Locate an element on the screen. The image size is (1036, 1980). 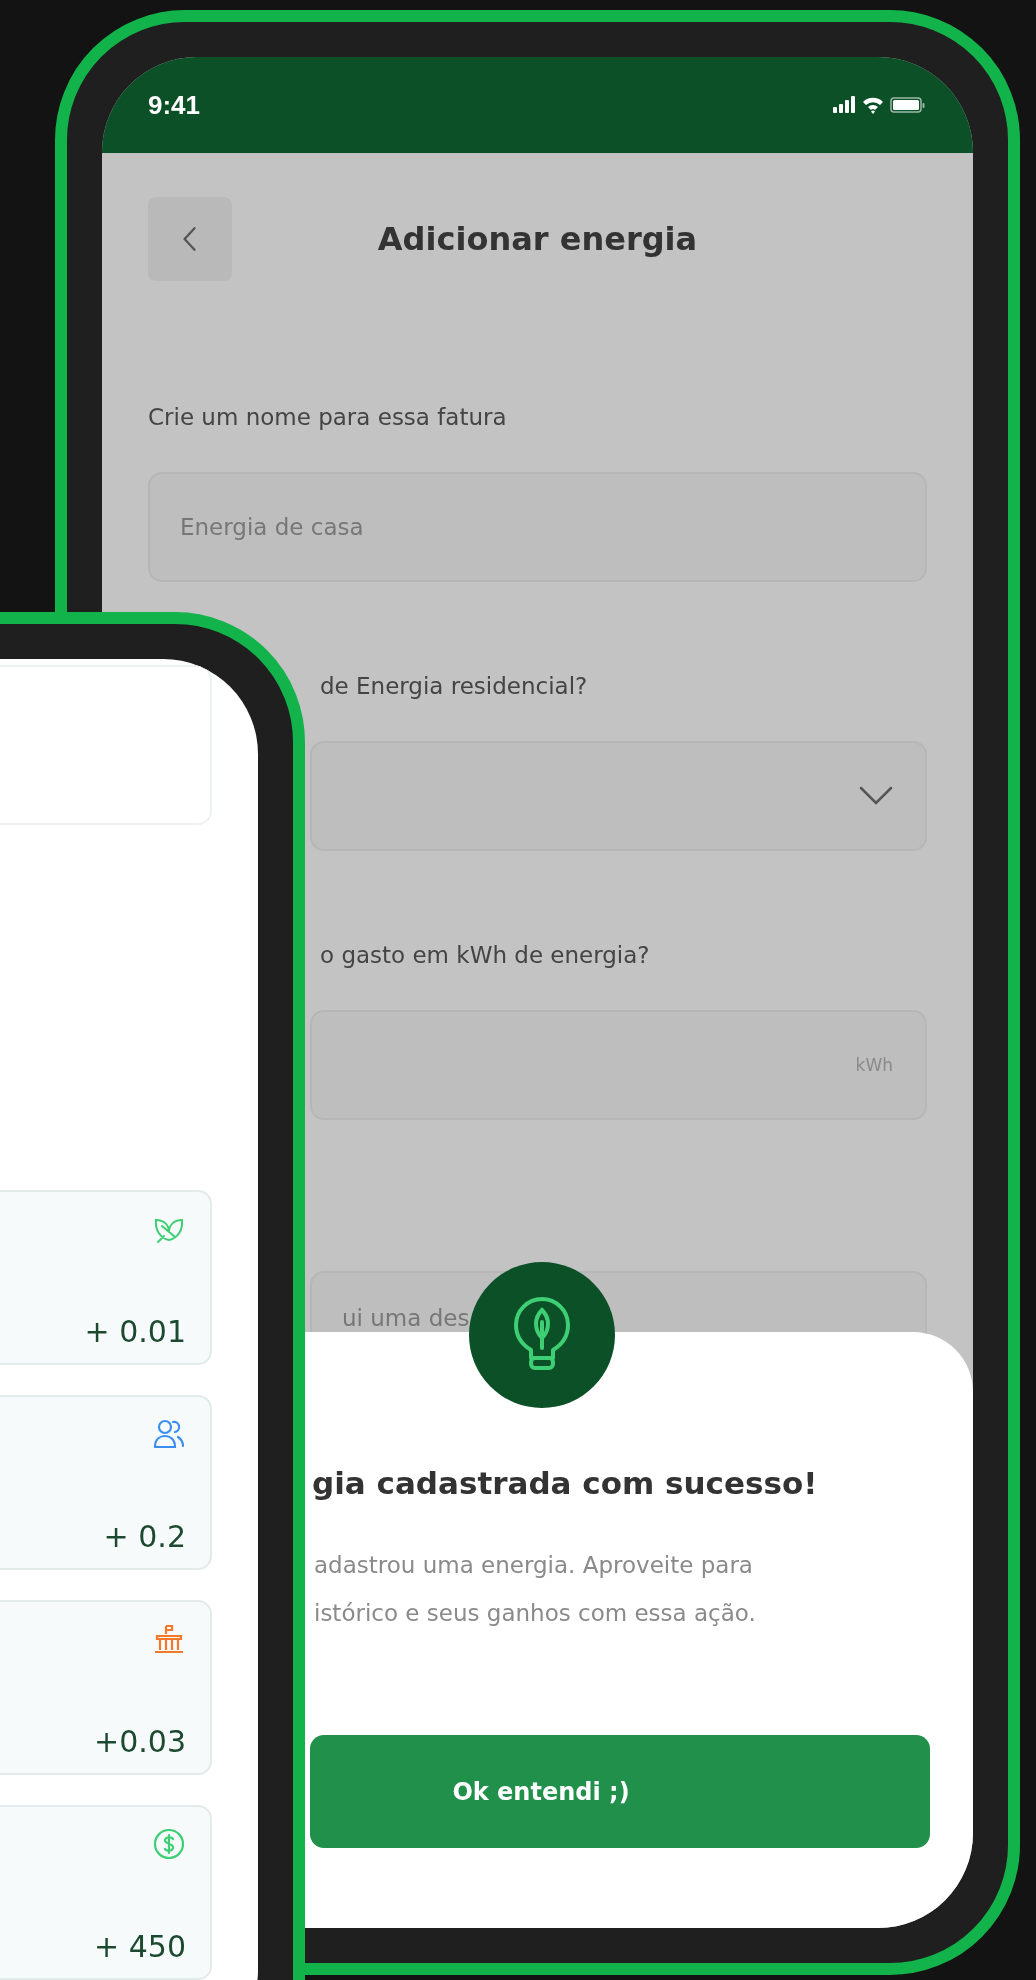
lightbulb-icon is located at coordinates (542, 1335).